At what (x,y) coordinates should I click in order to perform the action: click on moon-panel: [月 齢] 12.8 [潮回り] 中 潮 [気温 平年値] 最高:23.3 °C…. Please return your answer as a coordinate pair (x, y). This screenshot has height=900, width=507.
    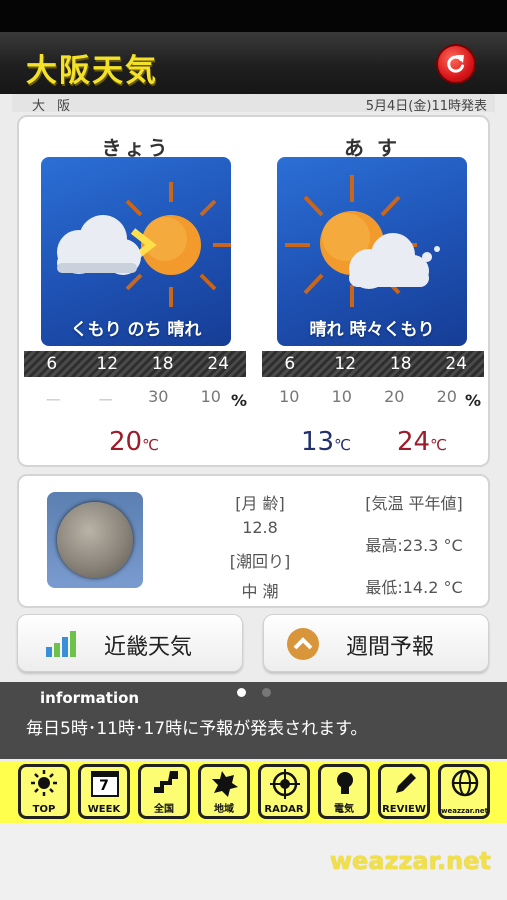
    Looking at the image, I should click on (253, 541).